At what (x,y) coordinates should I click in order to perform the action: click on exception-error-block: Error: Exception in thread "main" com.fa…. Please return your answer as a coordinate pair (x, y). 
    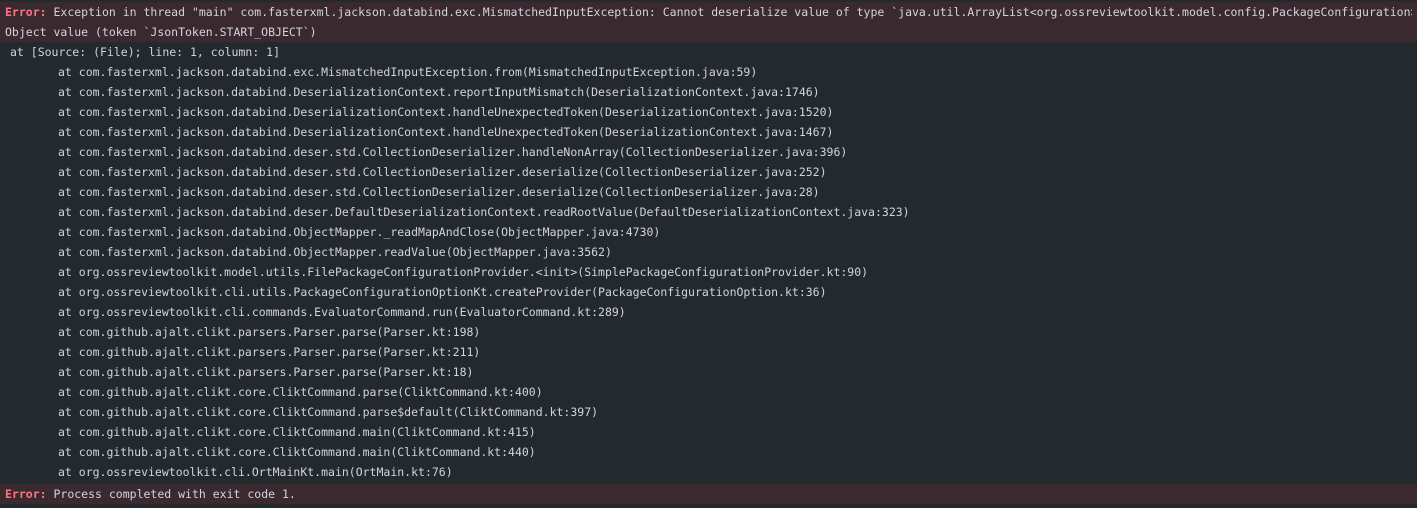
    Looking at the image, I should click on (708, 22).